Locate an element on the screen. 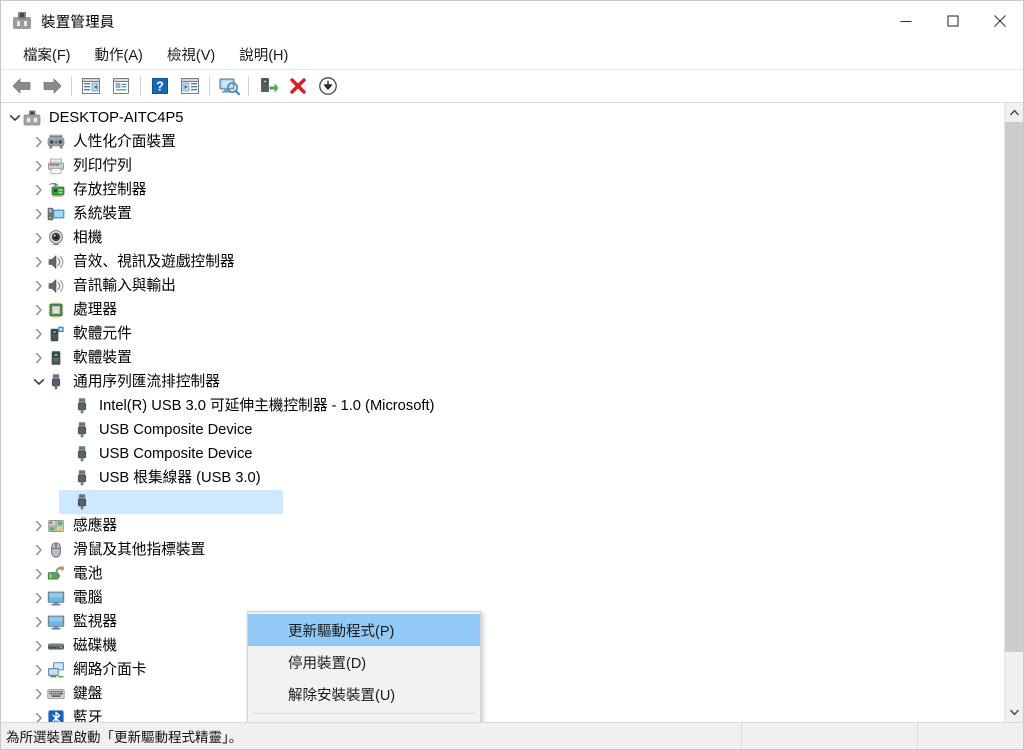 The width and height of the screenshot is (1024, 750). show-hide-console-tree-button is located at coordinates (91, 86).